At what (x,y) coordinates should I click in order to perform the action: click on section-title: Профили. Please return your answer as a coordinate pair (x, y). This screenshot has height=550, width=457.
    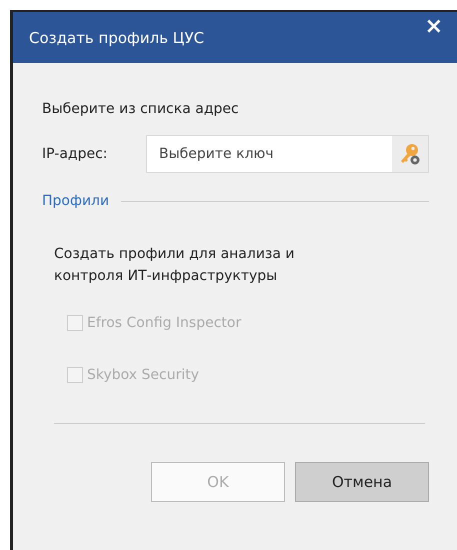
    Looking at the image, I should click on (76, 201).